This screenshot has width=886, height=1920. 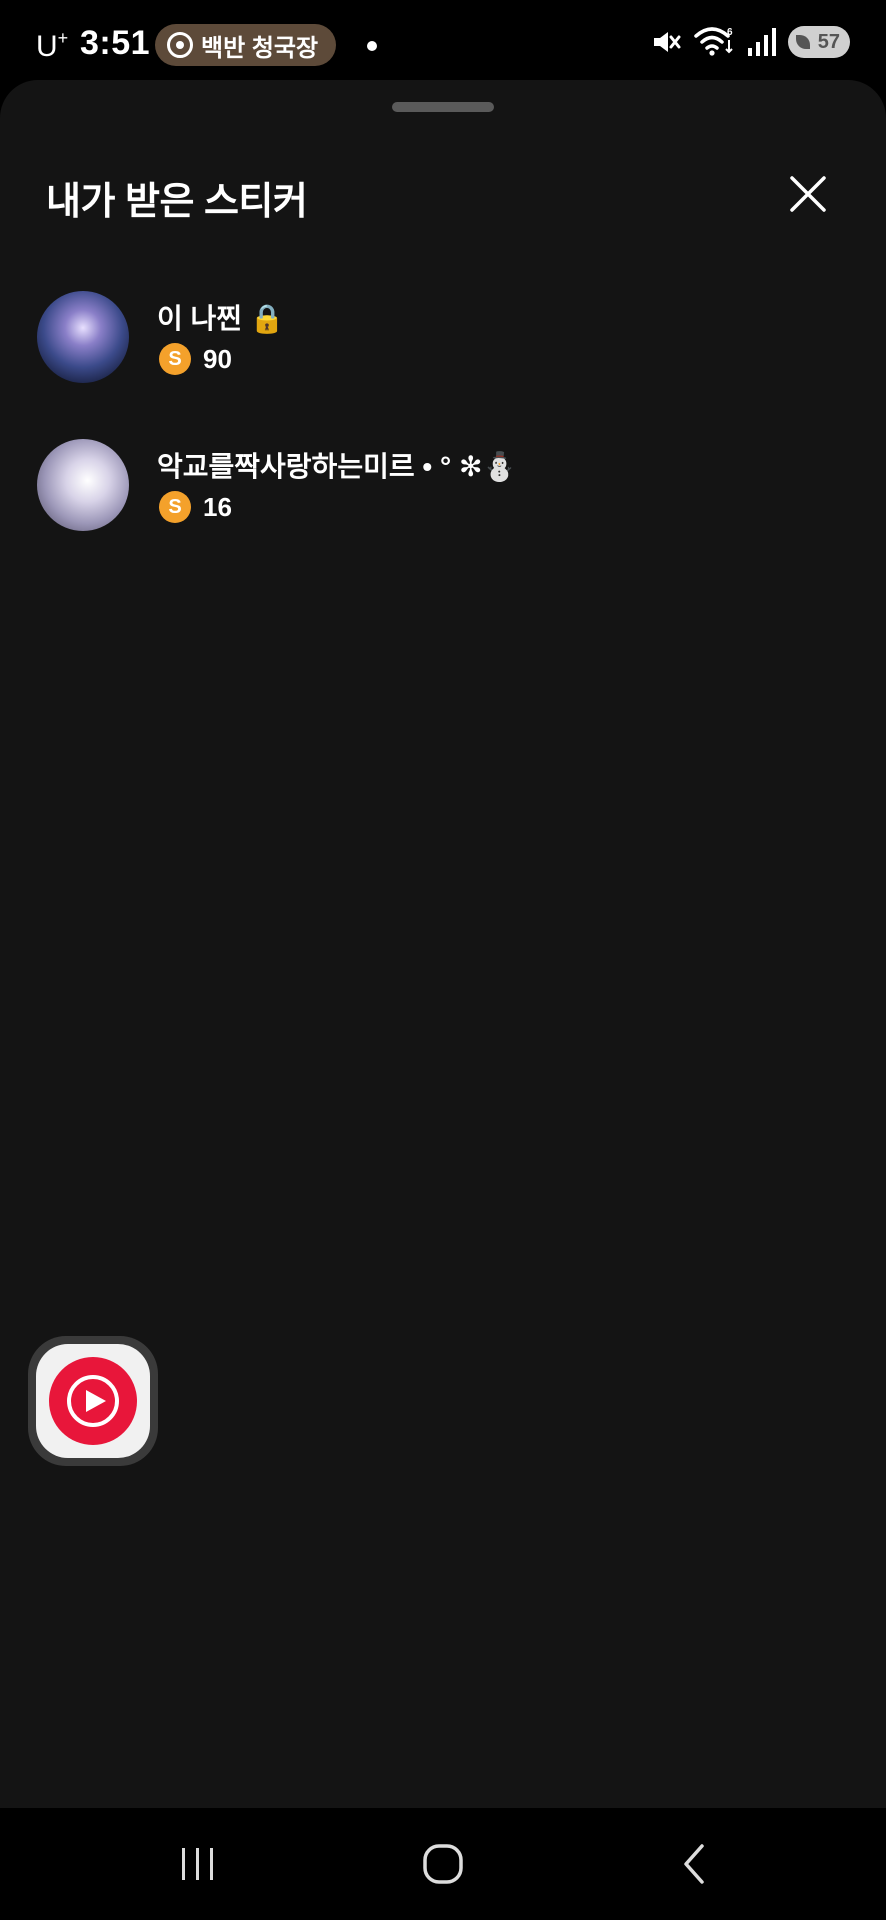 I want to click on floating-app-inner, so click(x=93, y=1401).